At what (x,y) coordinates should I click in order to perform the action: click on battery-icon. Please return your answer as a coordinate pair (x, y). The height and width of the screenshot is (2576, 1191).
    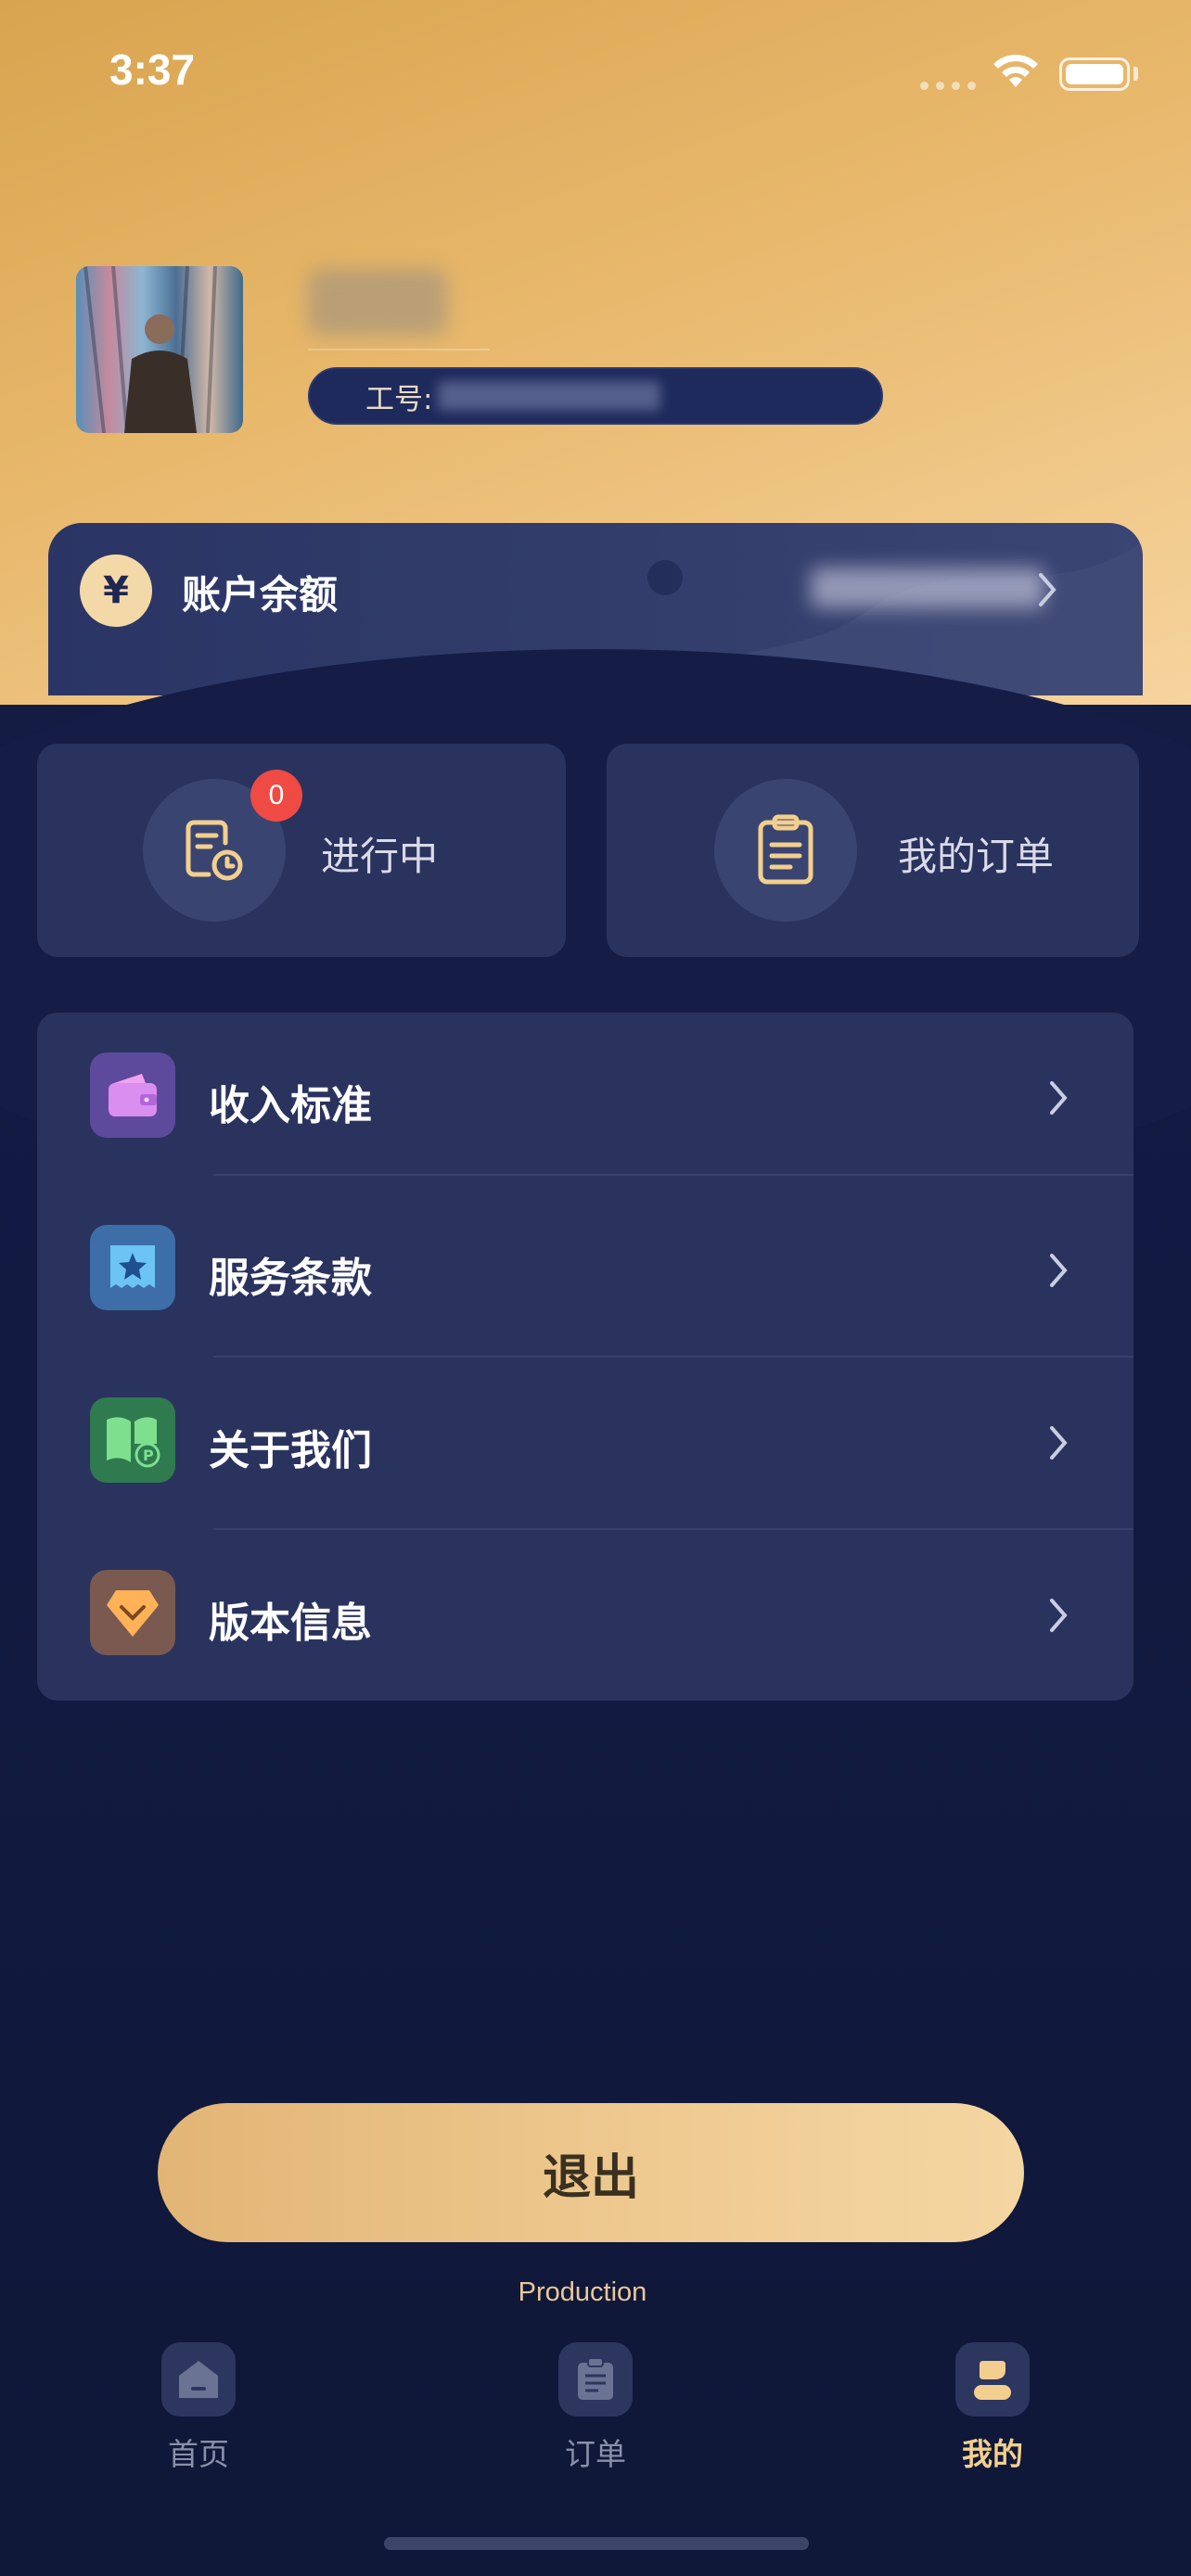
    Looking at the image, I should click on (1095, 74).